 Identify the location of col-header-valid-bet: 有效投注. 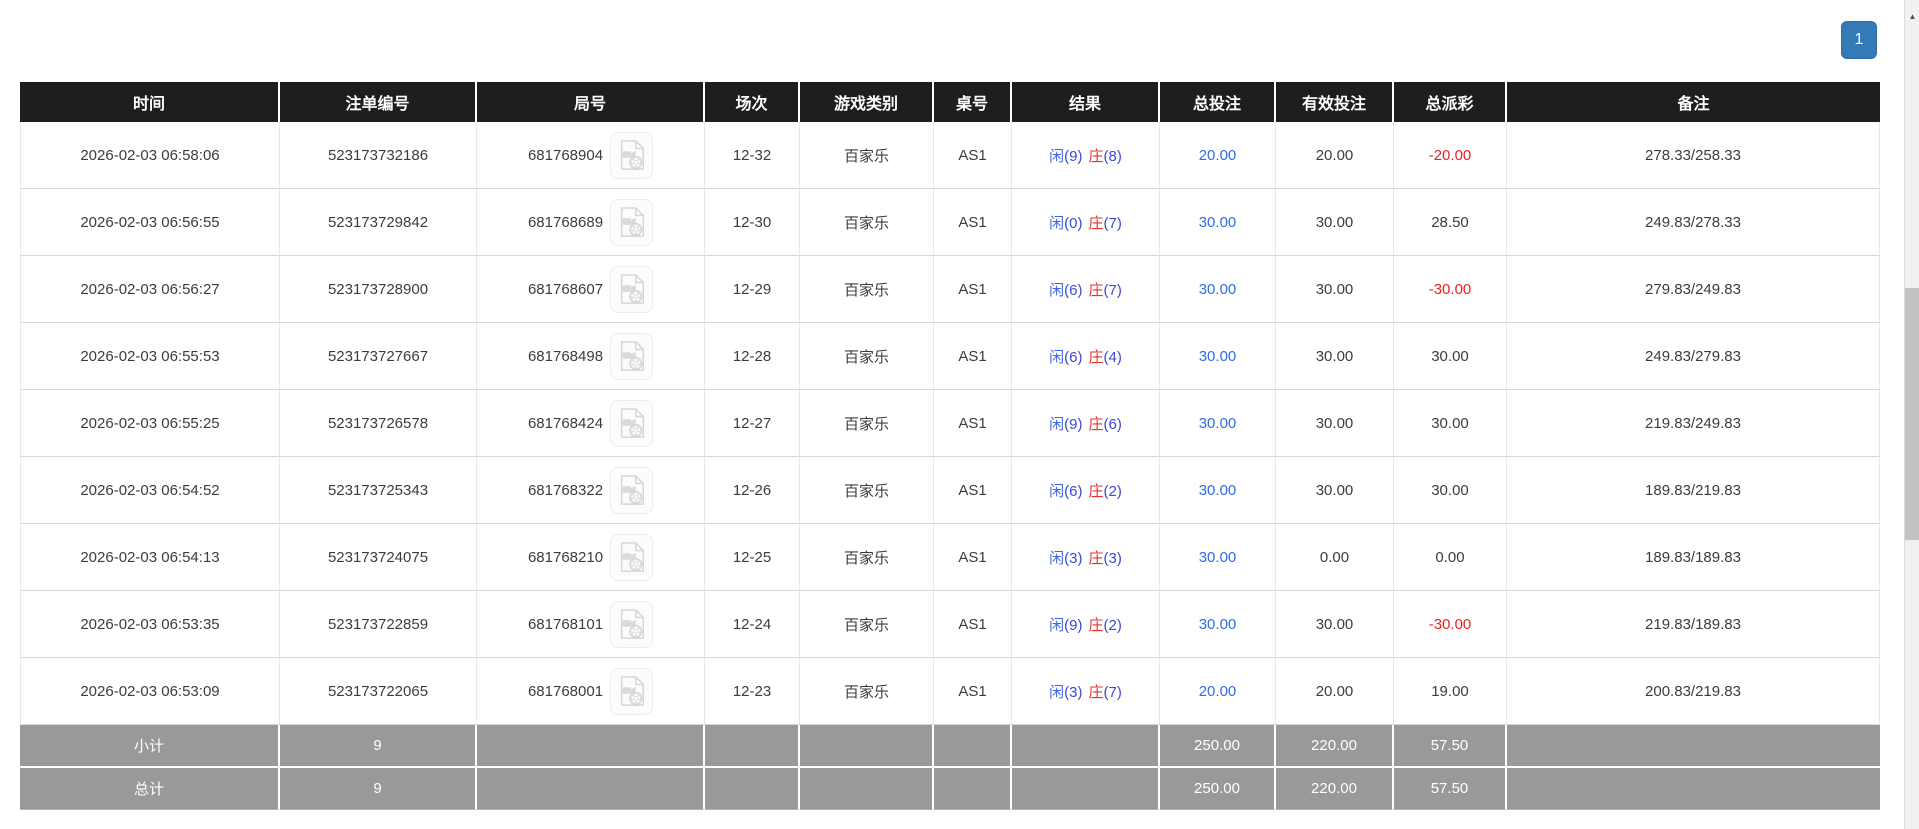
(1335, 102).